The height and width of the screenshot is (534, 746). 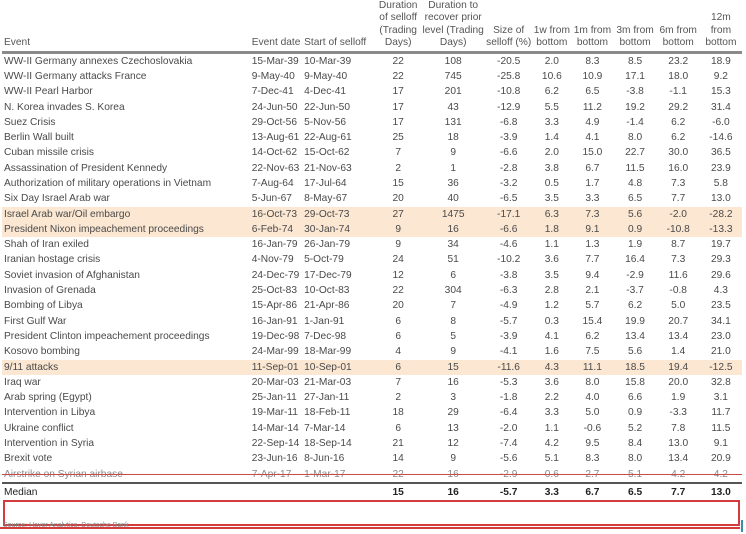 What do you see at coordinates (592, 367) in the screenshot?
I see `cell-1m: 11.1` at bounding box center [592, 367].